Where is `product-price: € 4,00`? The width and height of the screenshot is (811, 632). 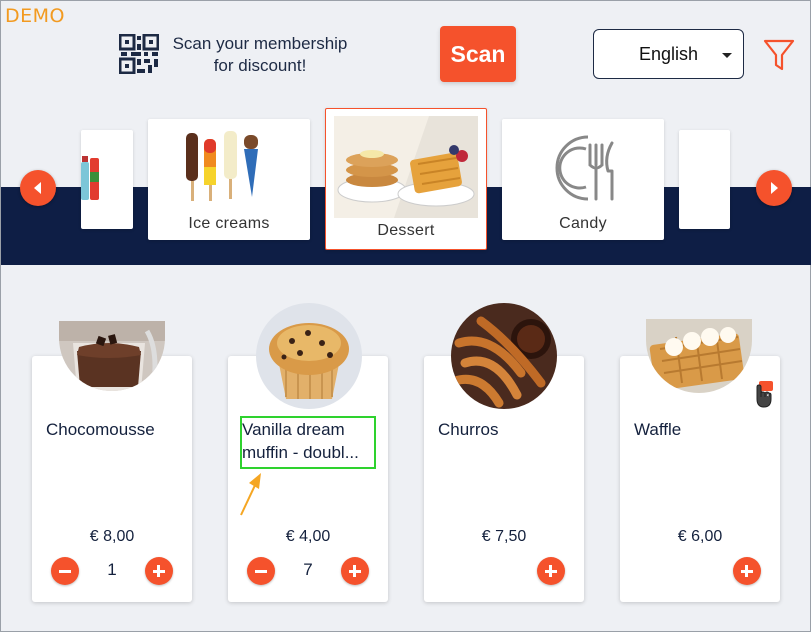
product-price: € 4,00 is located at coordinates (308, 536).